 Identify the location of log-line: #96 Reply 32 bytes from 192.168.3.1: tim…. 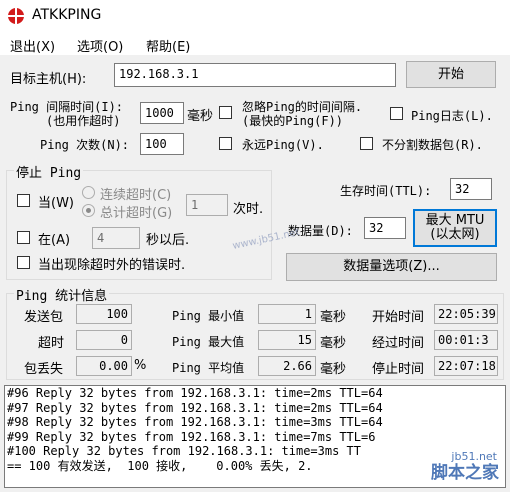
(195, 393).